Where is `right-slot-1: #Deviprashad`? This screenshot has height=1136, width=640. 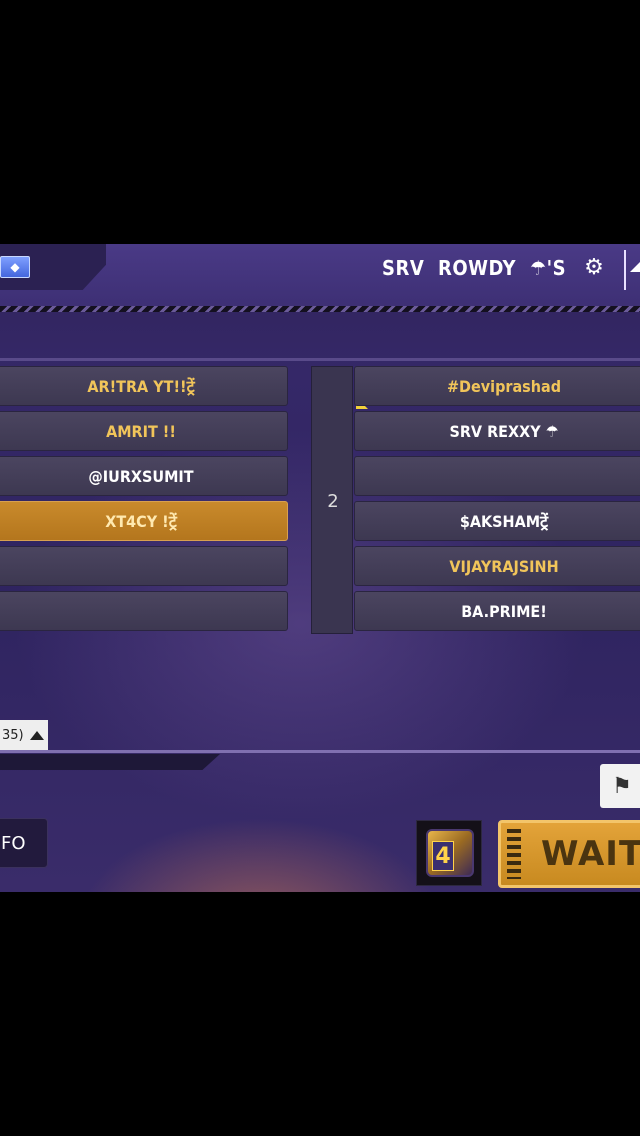
right-slot-1: #Deviprashad is located at coordinates (497, 386).